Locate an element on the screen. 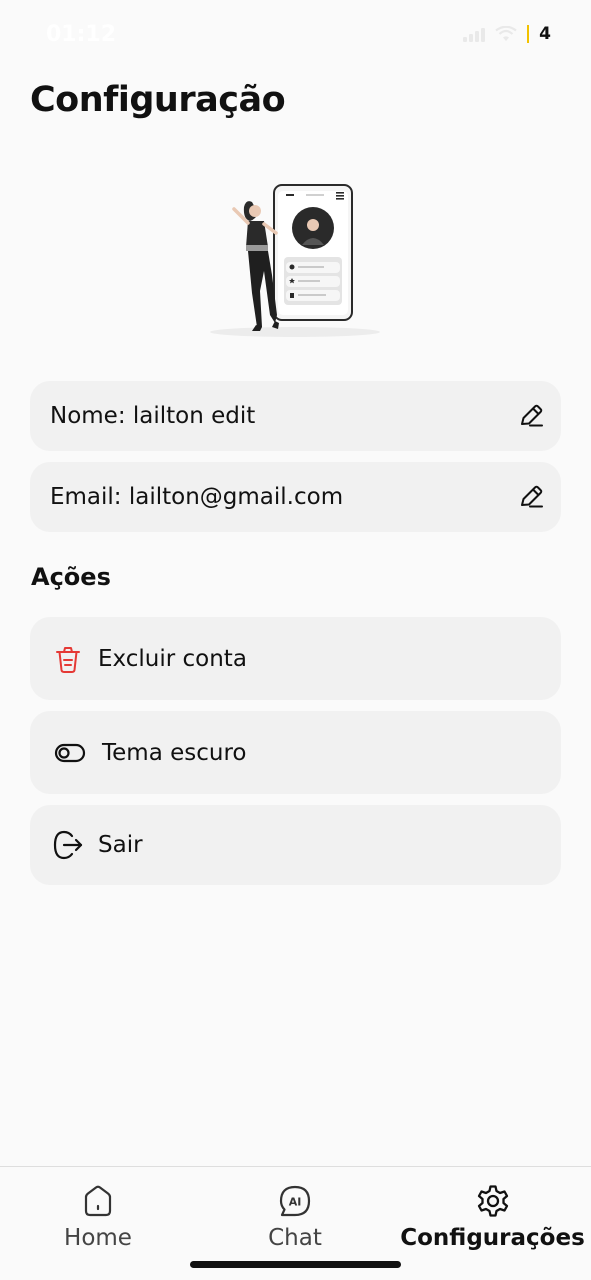 Image resolution: width=591 pixels, height=1280 pixels. wifi-icon is located at coordinates (506, 33).